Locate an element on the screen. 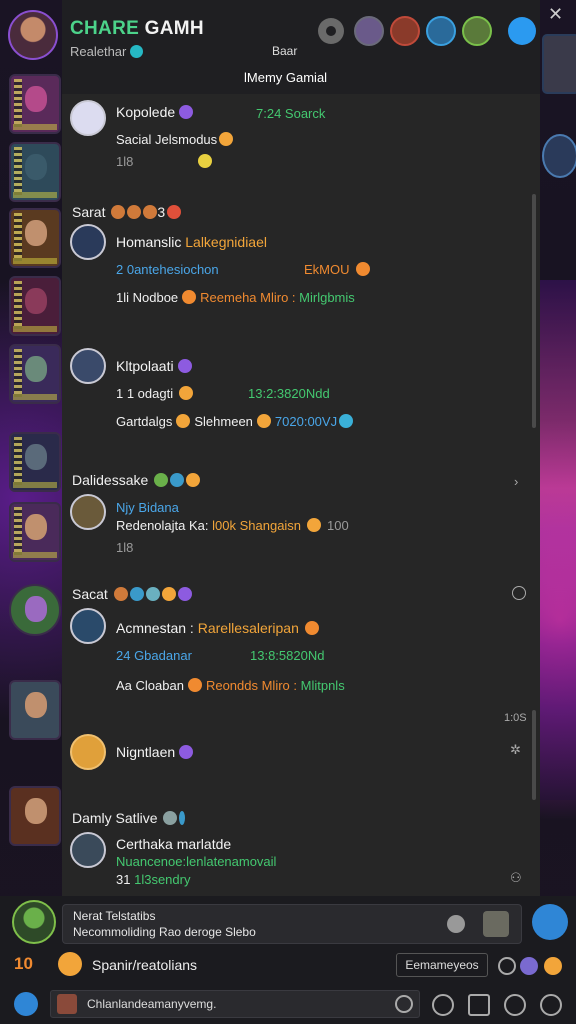  message-timestamp: 1:0S is located at coordinates (515, 718).